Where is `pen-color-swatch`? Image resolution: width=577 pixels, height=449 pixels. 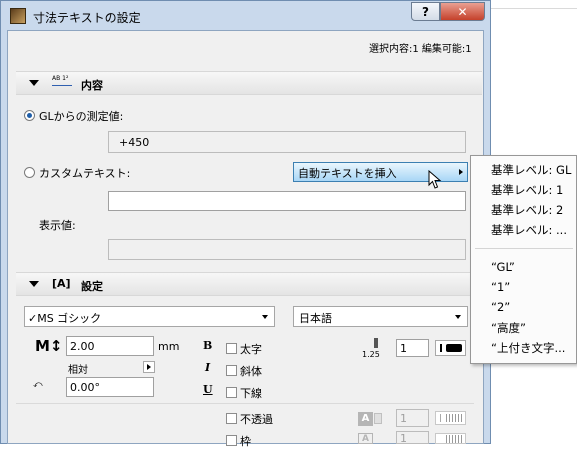
pen-color-swatch is located at coordinates (454, 348).